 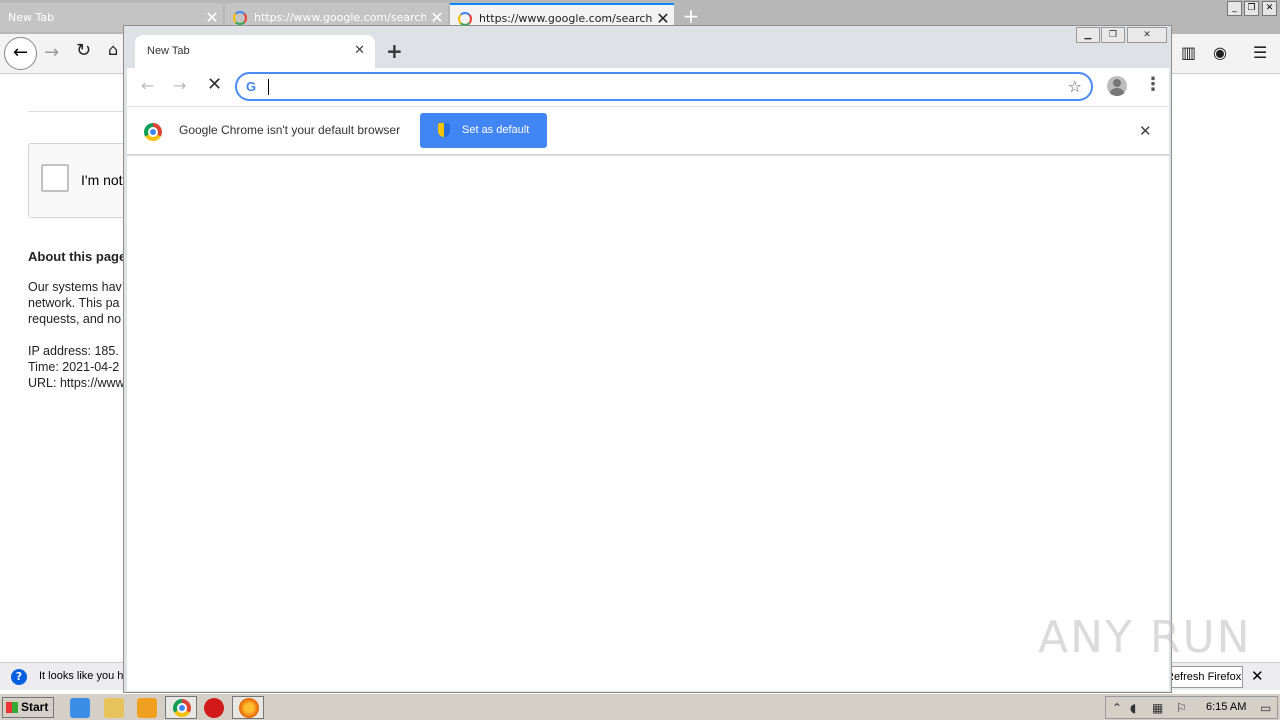 I want to click on about-text-line: requests, and no, so click(x=75, y=319).